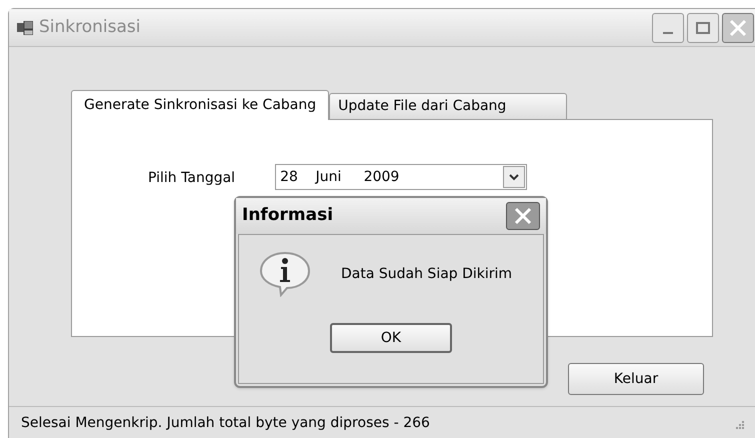 The image size is (755, 438). Describe the element at coordinates (225, 423) in the screenshot. I see `status-text: Selesai Mengenkrip. Jumlah total byte yang diproses - 266` at that location.